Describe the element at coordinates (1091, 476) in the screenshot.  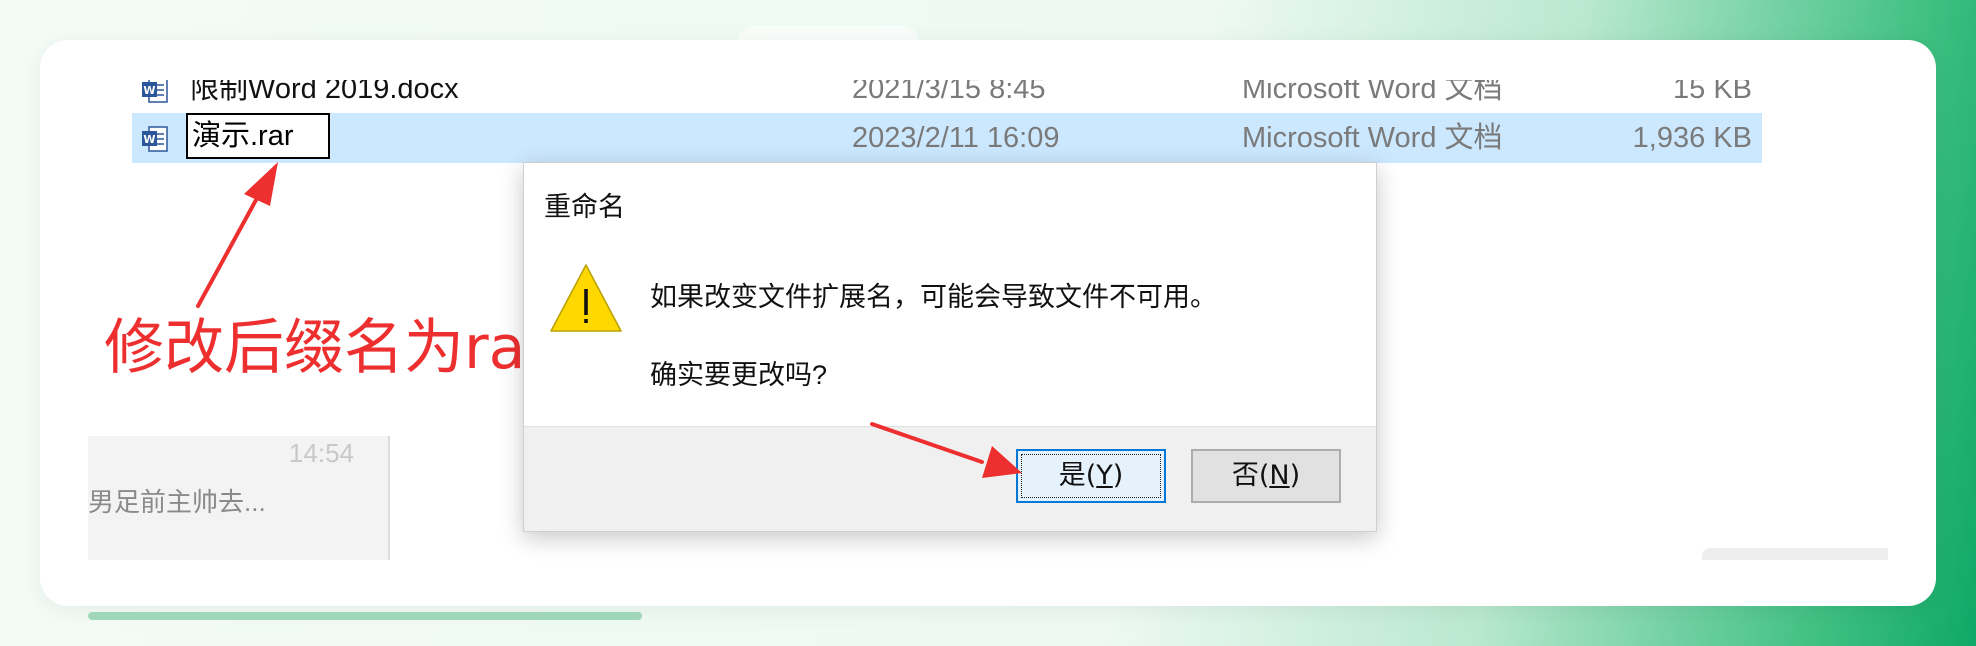
I see `yes-button: 是(Y)` at that location.